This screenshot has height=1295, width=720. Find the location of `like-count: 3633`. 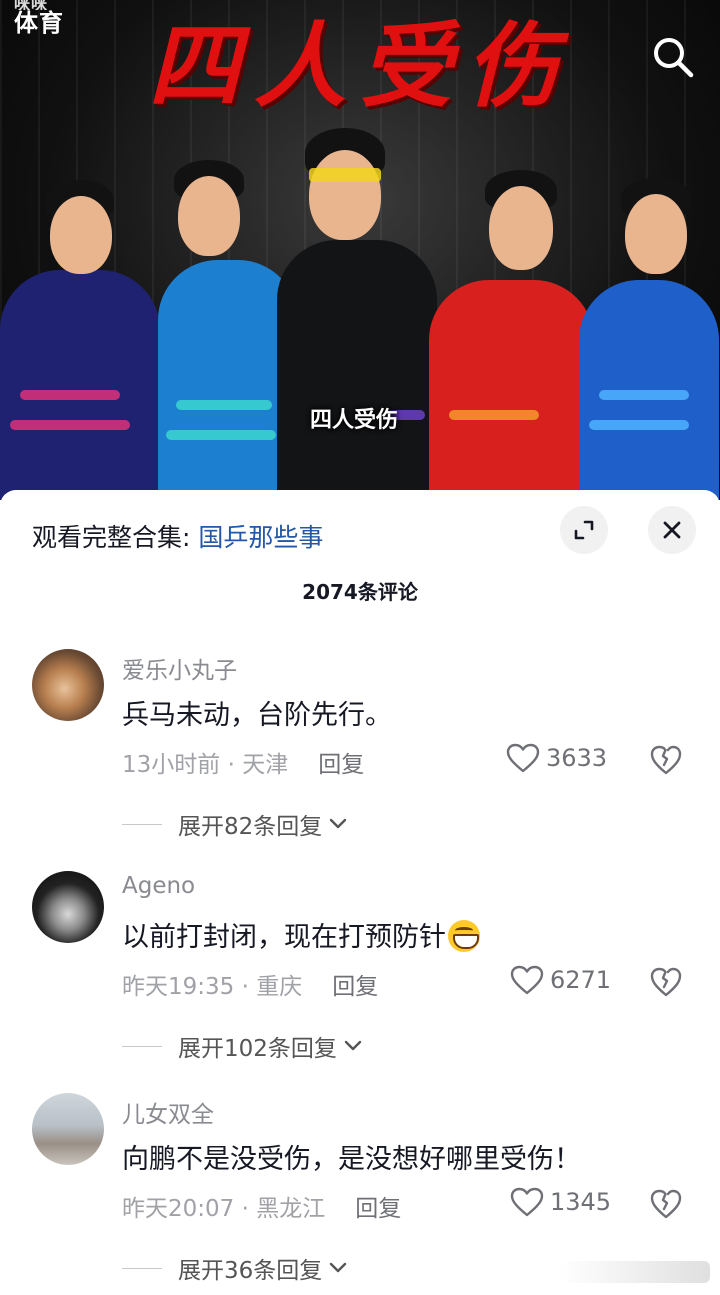

like-count: 3633 is located at coordinates (577, 758).